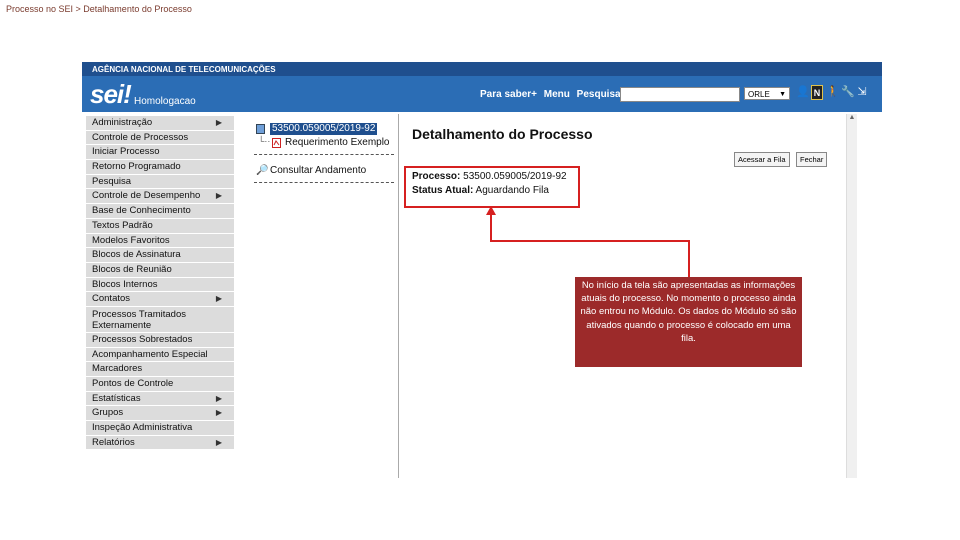 The image size is (960, 540). I want to click on tree-process-row: 53500.059005/2019-92, so click(324, 129).